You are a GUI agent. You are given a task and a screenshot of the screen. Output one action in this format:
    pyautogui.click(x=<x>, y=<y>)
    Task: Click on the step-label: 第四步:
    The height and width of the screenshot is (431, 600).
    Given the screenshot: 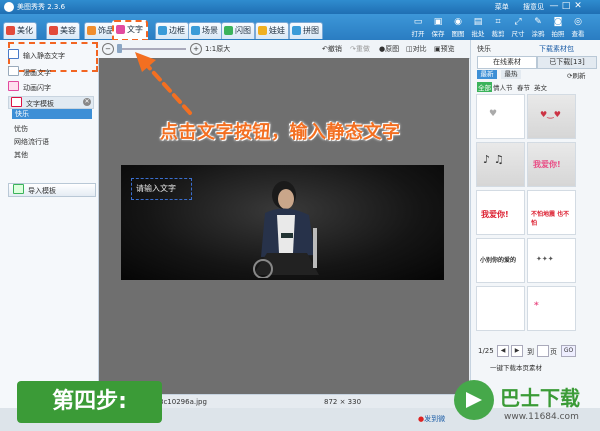 What is the action you would take?
    pyautogui.click(x=89, y=402)
    